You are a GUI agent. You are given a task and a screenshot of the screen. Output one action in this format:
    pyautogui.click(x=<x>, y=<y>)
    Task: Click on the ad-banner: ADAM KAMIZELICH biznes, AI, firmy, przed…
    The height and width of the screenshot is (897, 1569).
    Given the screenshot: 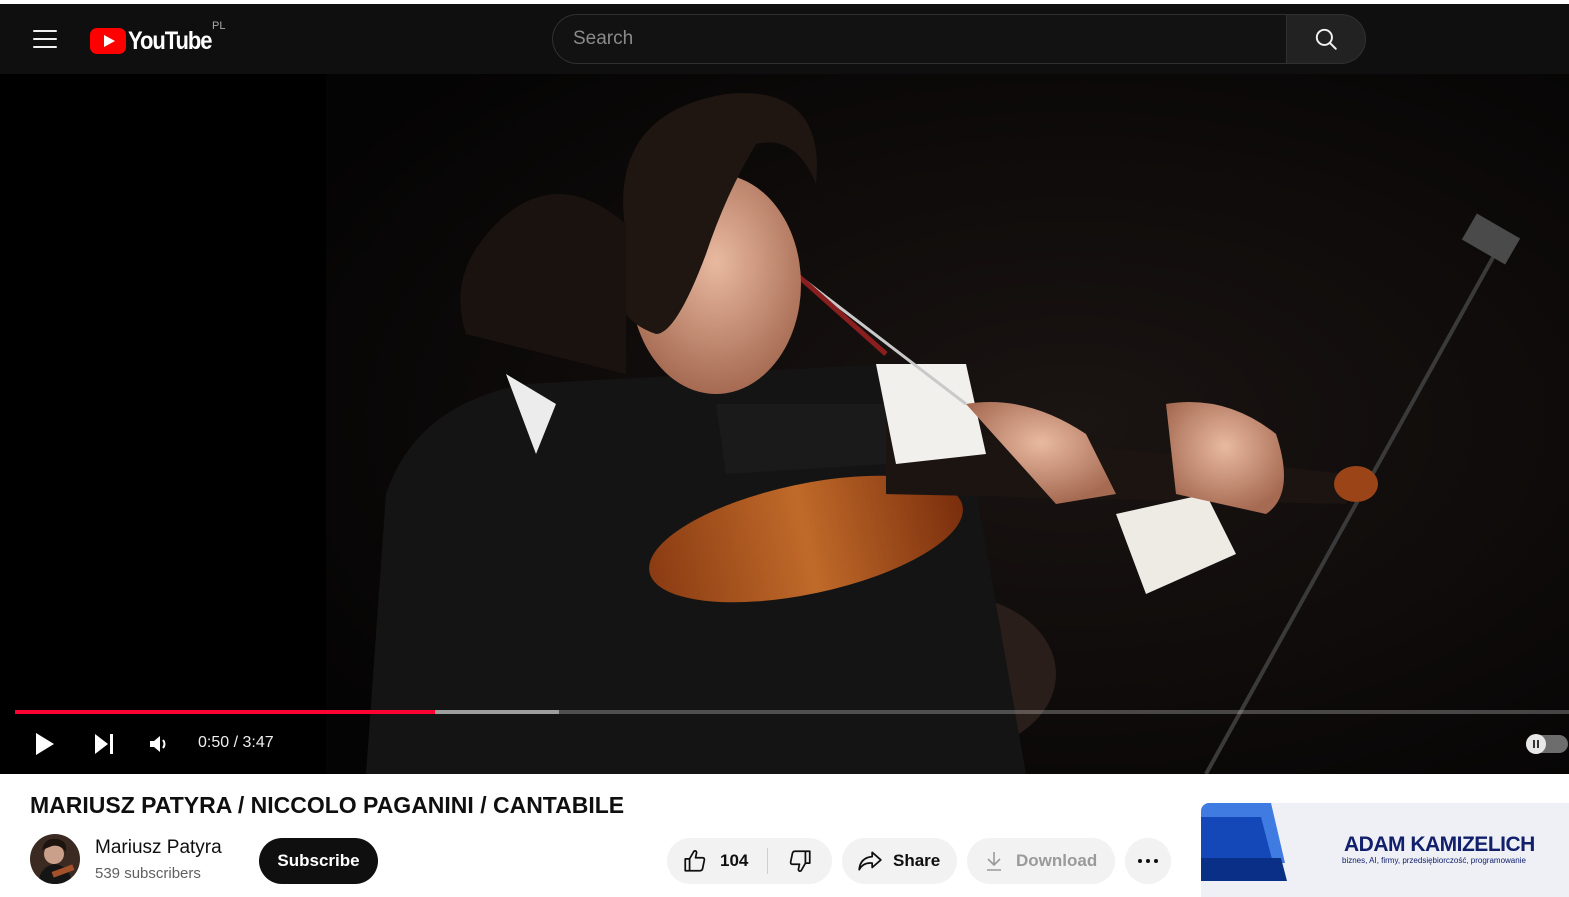 What is the action you would take?
    pyautogui.click(x=1385, y=850)
    